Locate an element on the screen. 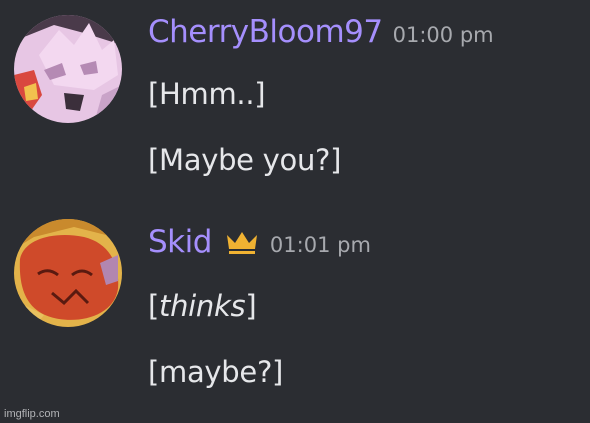 Image resolution: width=590 pixels, height=423 pixels. watermark: imgflip.com is located at coordinates (32, 414).